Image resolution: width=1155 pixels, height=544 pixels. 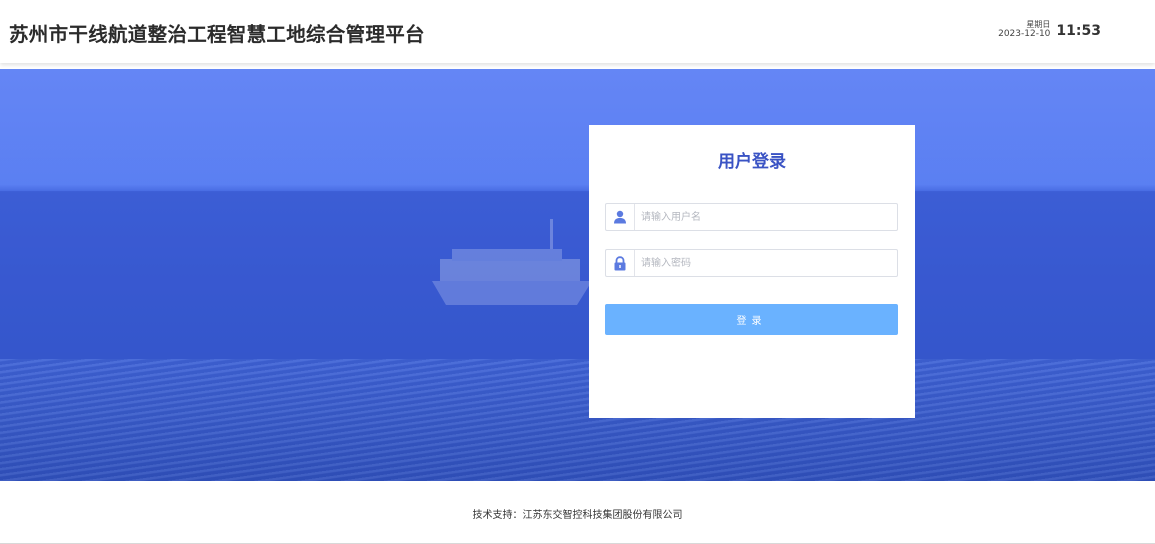 I want to click on password-input, so click(x=766, y=263).